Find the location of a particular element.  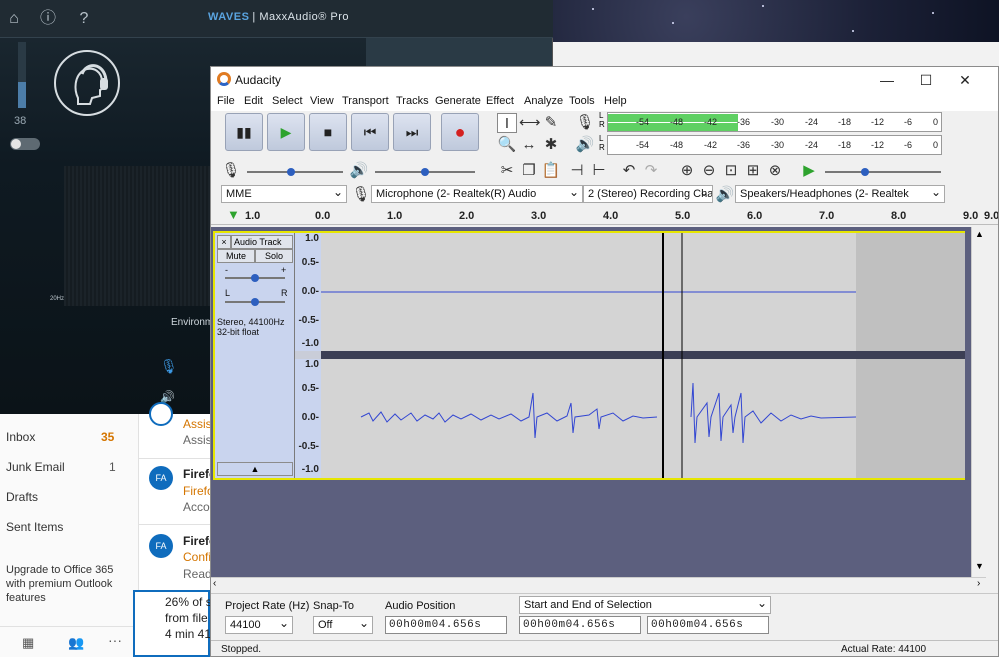

help-icon: ? is located at coordinates (84, 19).